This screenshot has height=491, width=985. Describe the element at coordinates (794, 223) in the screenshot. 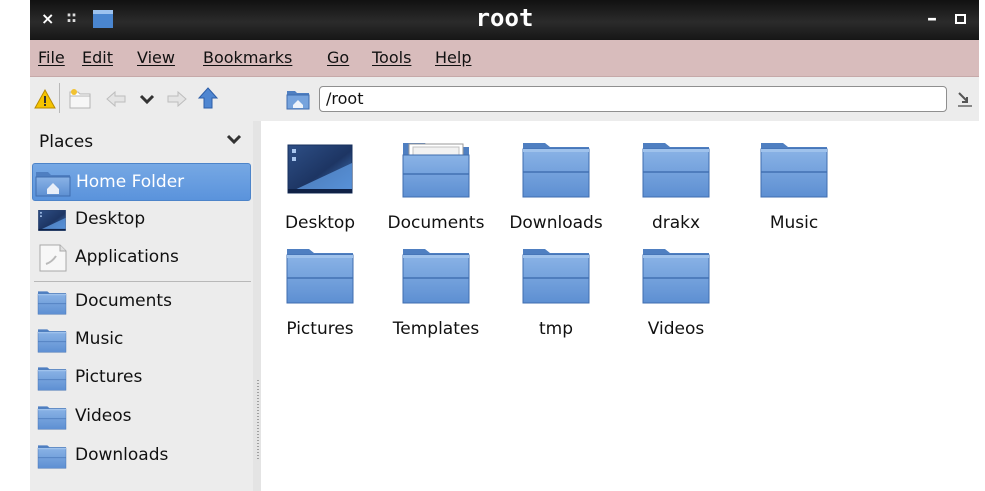

I see `file-label: Music` at that location.